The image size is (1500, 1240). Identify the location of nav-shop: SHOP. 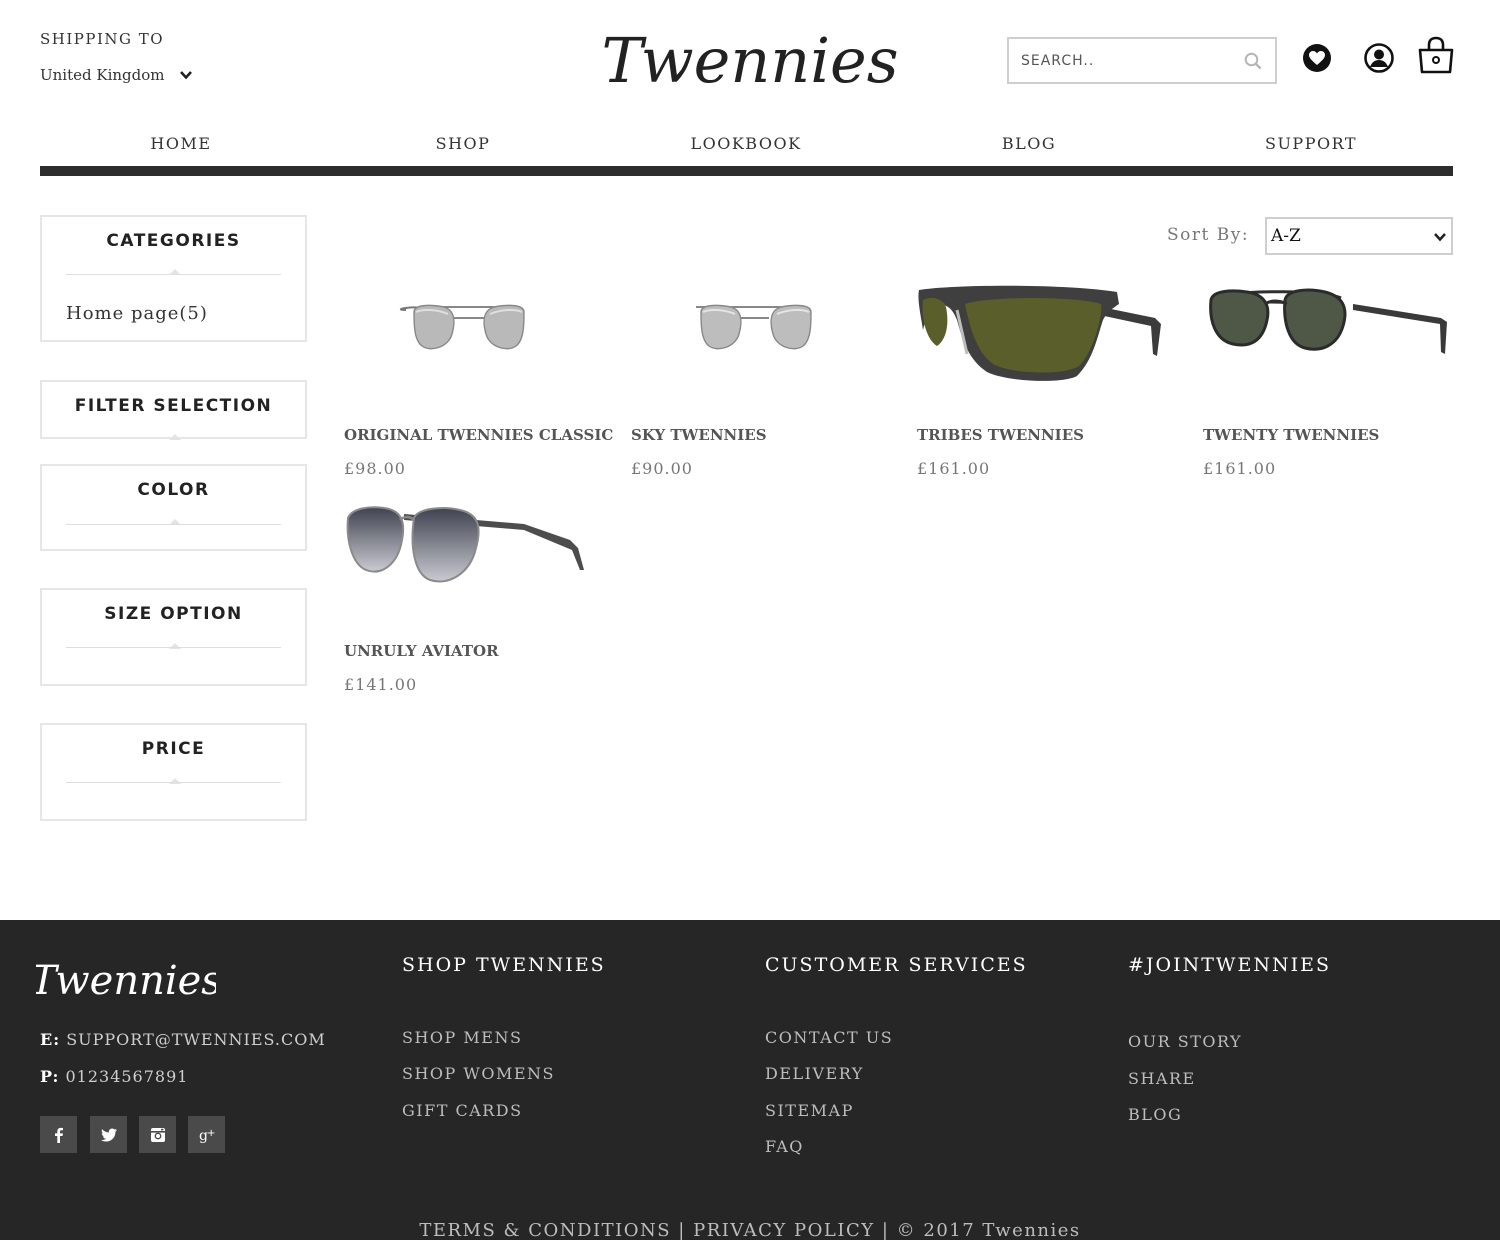
(463, 143).